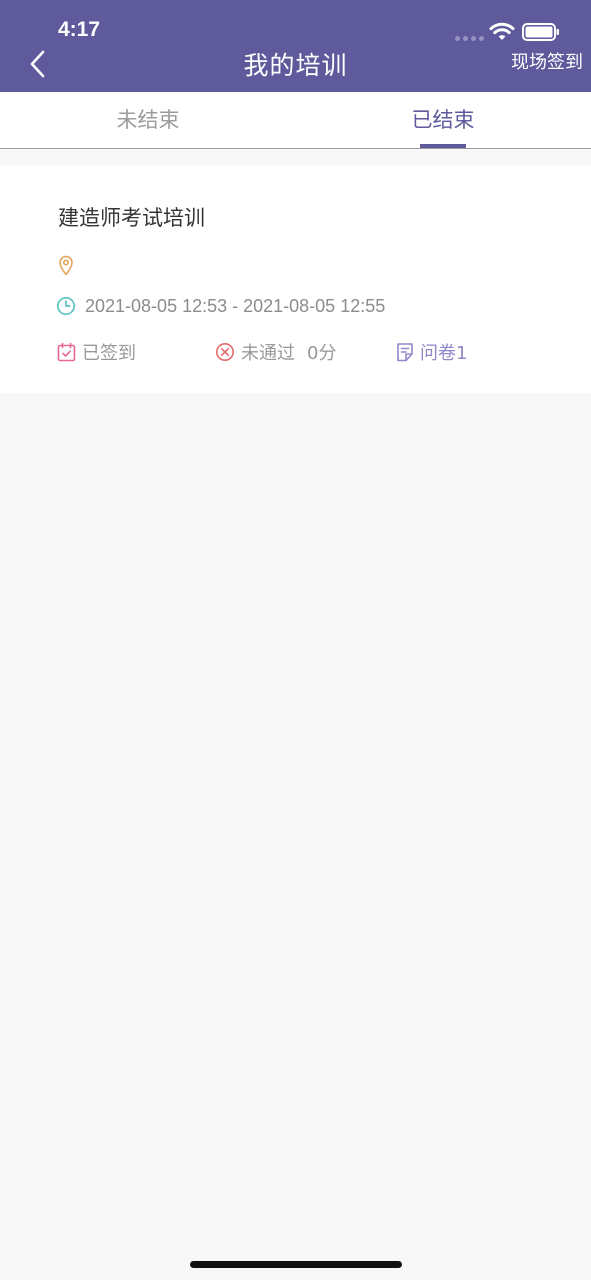 This screenshot has width=591, height=1280. What do you see at coordinates (295, 46) in the screenshot?
I see `app-header: 4:17 我的培训 现场签到` at bounding box center [295, 46].